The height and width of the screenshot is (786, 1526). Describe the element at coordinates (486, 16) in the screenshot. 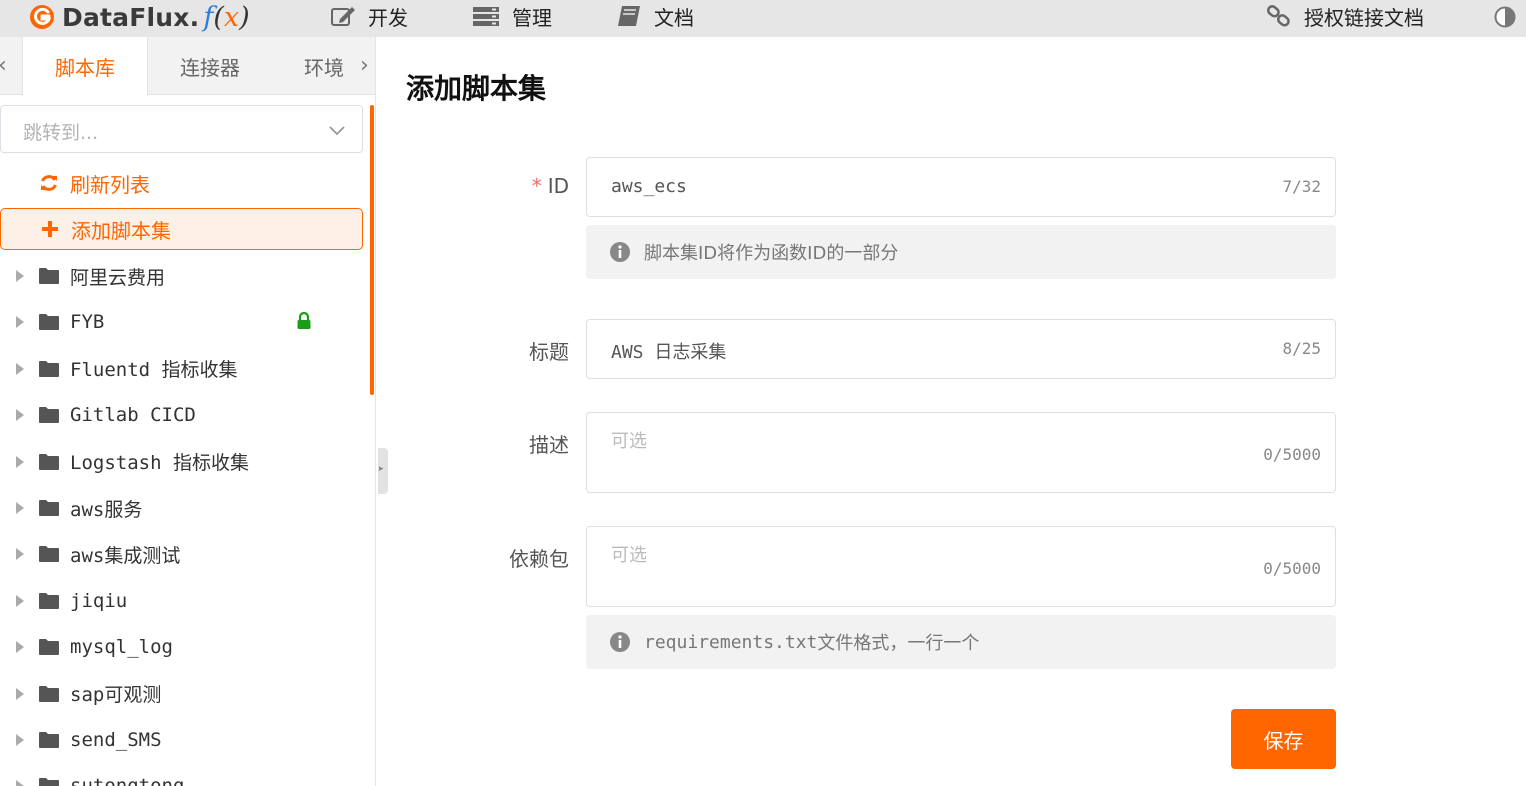

I see `server-icon` at that location.